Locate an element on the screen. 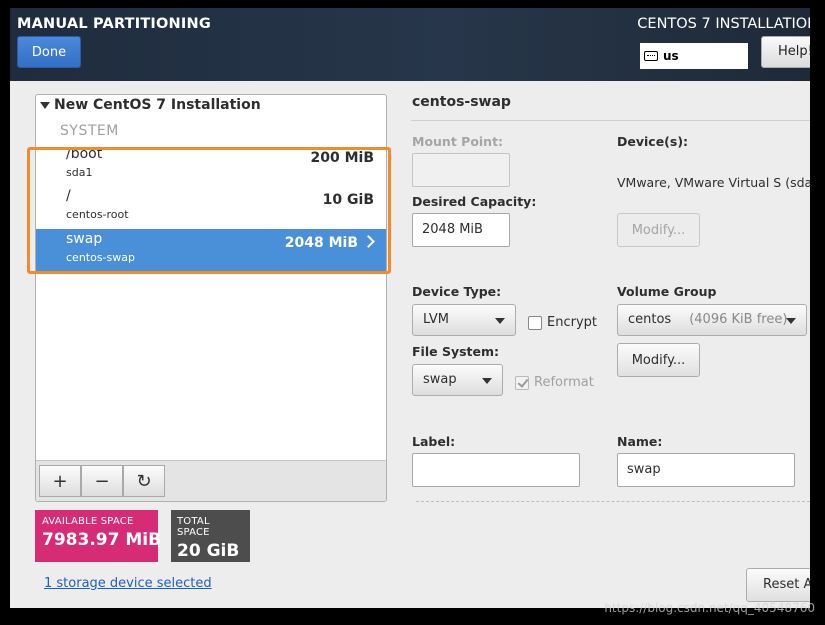  watermark-text: https://blog.csdn.net/qq_40548760 is located at coordinates (709, 608).